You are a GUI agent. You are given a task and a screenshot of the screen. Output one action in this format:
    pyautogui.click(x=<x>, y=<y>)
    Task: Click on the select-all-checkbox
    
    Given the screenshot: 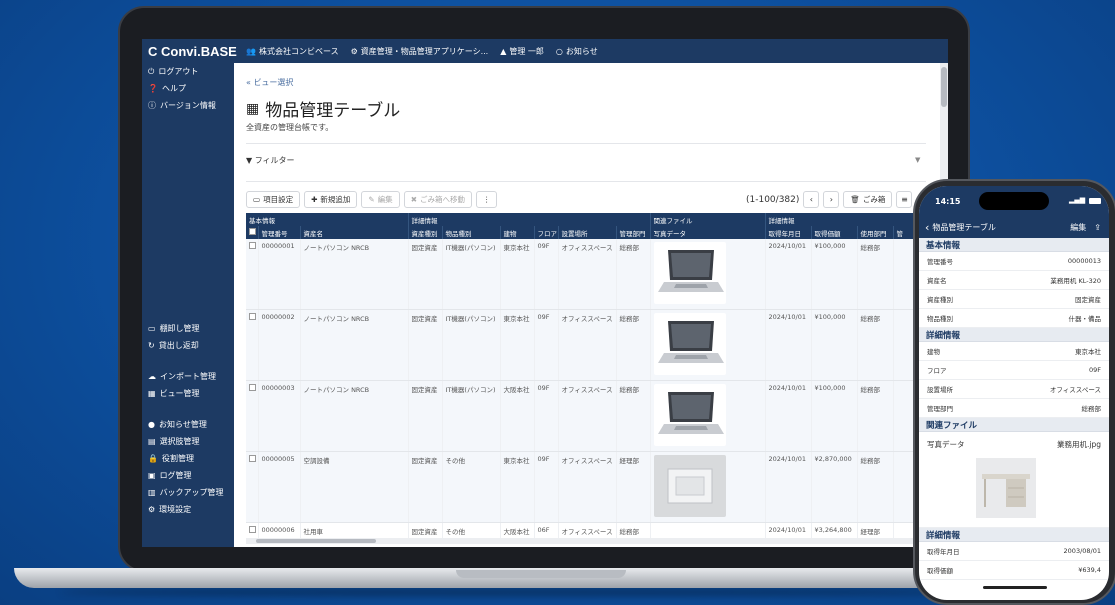 What is the action you would take?
    pyautogui.click(x=252, y=232)
    